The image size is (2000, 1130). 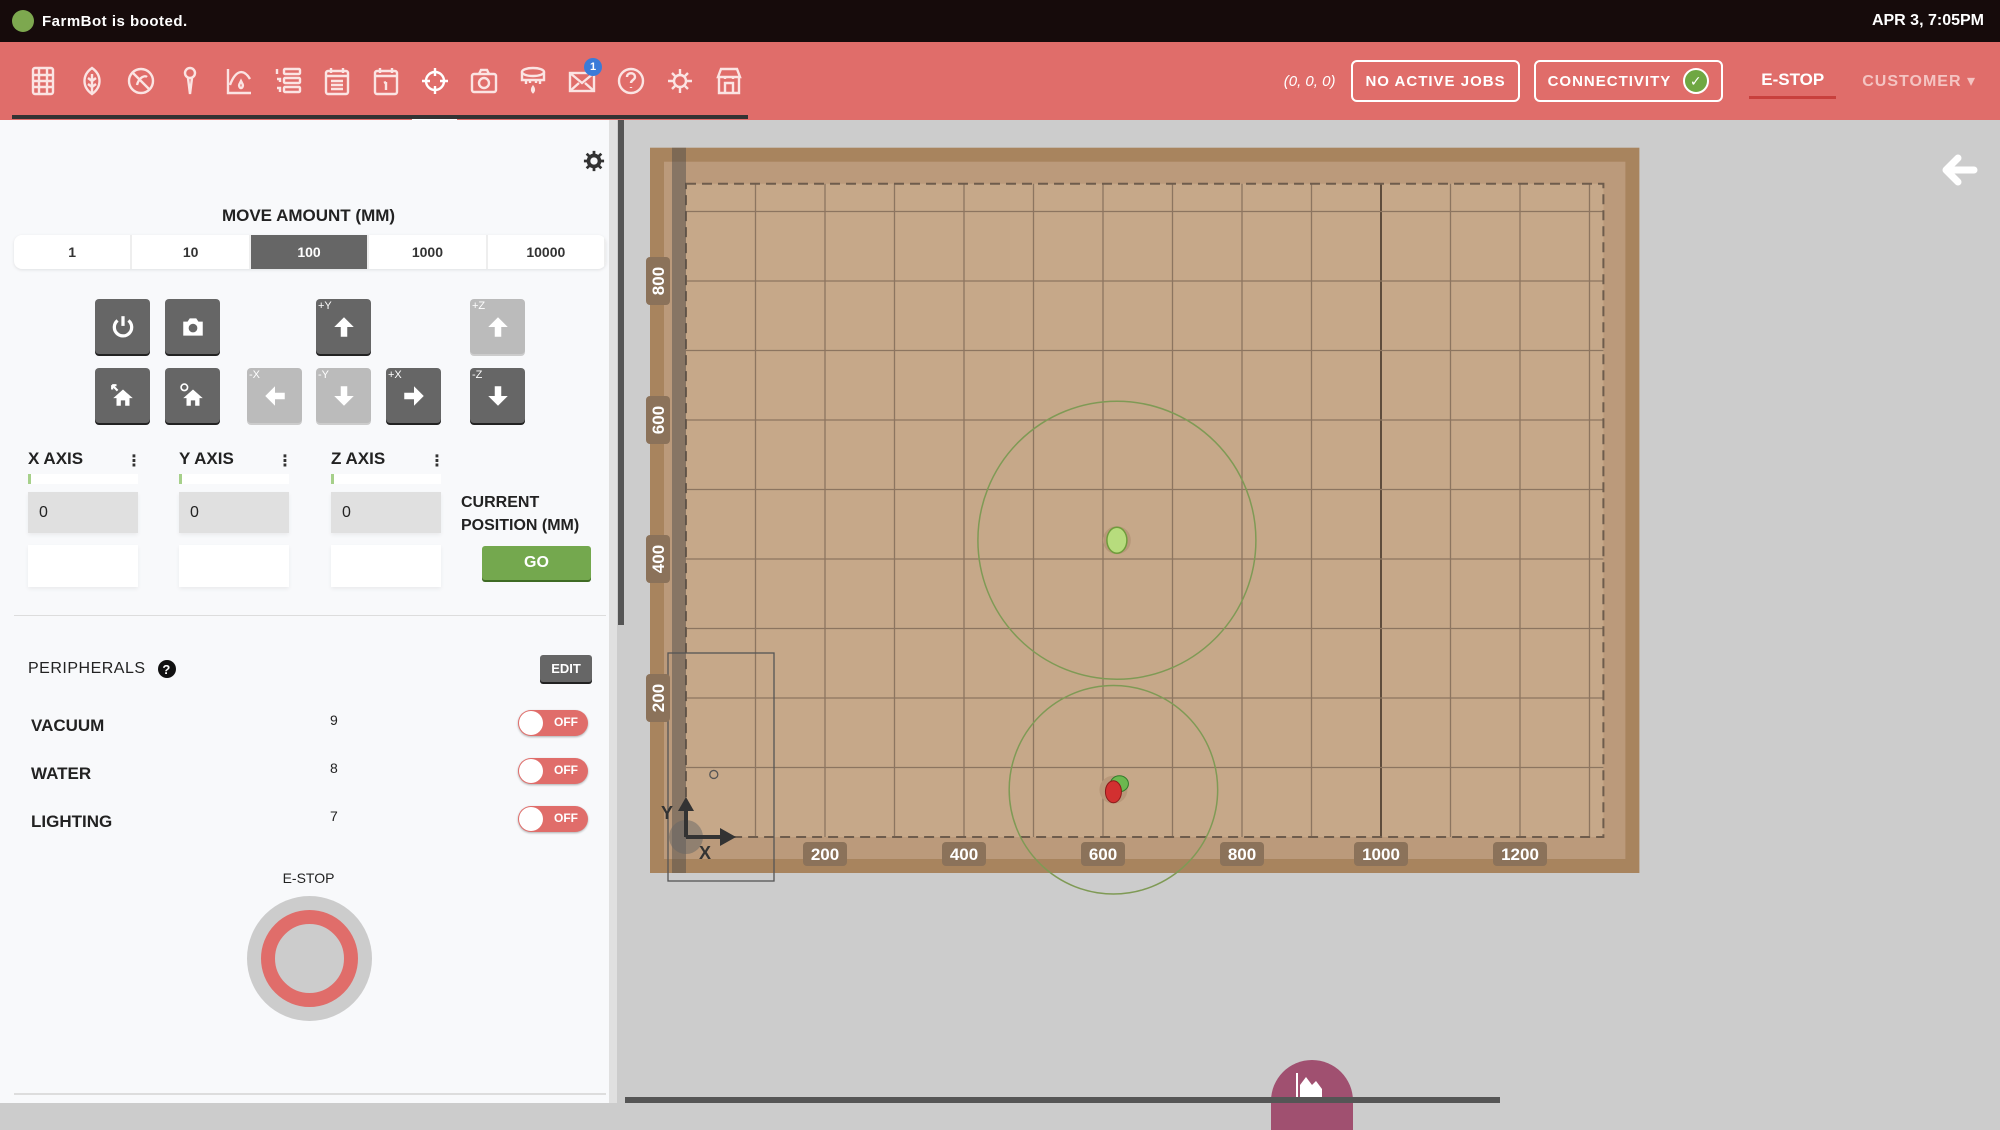 What do you see at coordinates (1912, 81) in the screenshot?
I see `account-label: CUSTOMER` at bounding box center [1912, 81].